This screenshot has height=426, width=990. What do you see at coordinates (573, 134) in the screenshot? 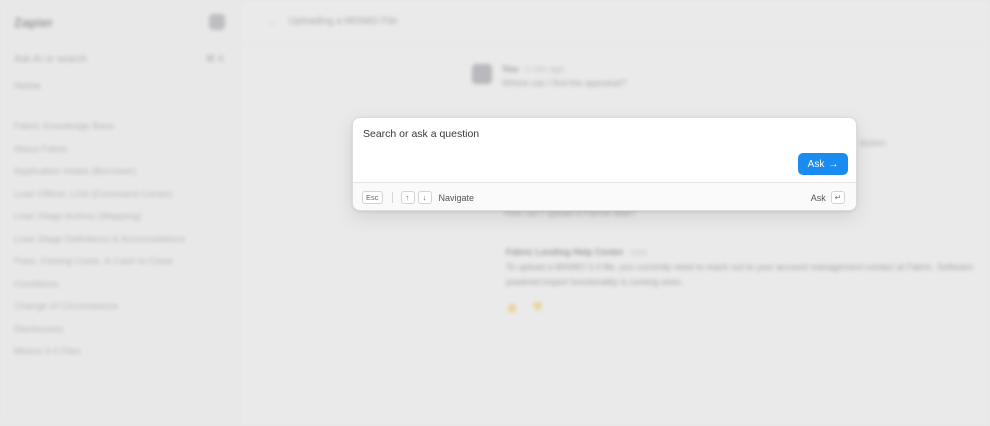
I see `search-input` at bounding box center [573, 134].